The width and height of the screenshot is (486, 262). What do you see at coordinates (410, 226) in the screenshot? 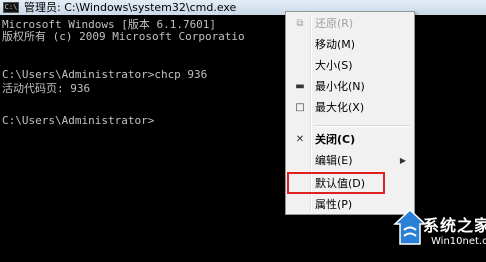
I see `house-logo-icon` at bounding box center [410, 226].